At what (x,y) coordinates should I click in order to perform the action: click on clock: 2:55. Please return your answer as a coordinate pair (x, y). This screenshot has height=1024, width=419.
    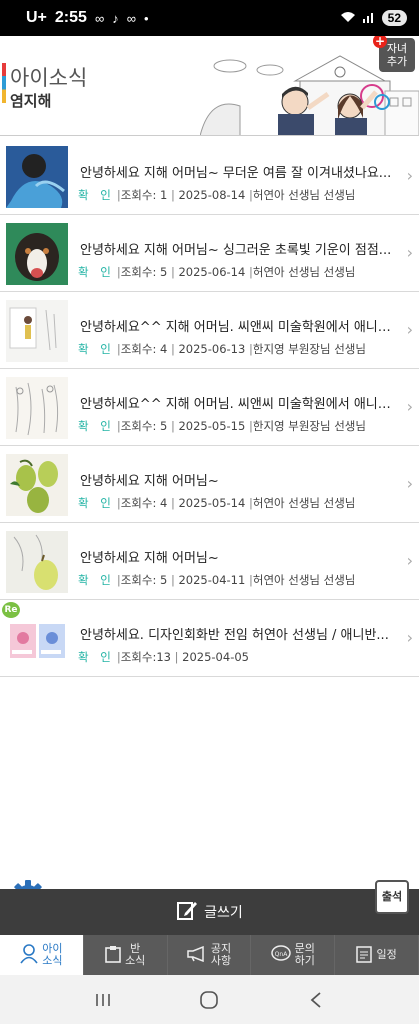
    Looking at the image, I should click on (70, 17).